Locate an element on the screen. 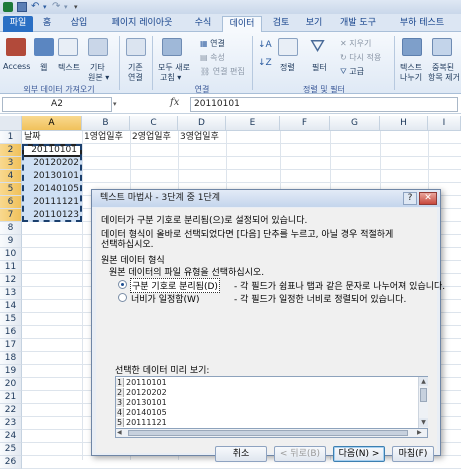 The height and width of the screenshot is (469, 461). sort-label: 정렬 is located at coordinates (287, 67).